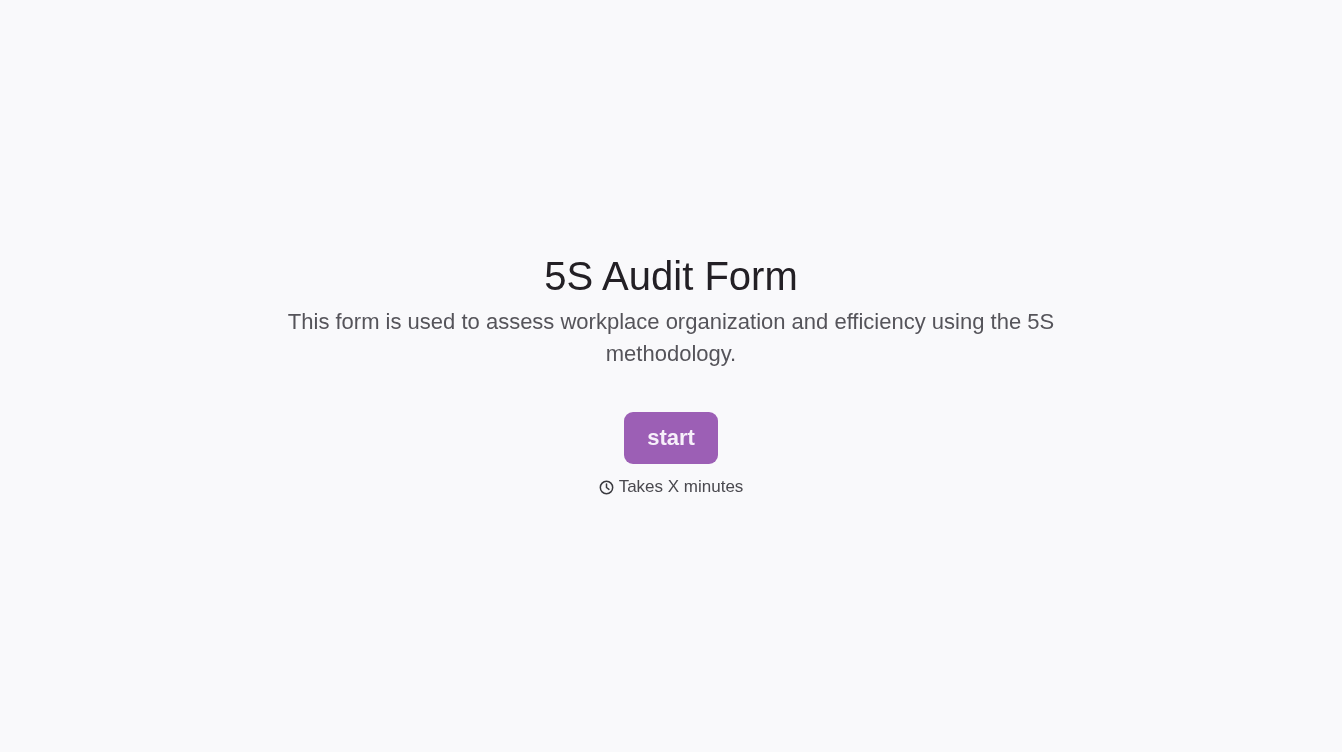 The image size is (1342, 752). I want to click on duration-text: Takes X minutes, so click(681, 487).